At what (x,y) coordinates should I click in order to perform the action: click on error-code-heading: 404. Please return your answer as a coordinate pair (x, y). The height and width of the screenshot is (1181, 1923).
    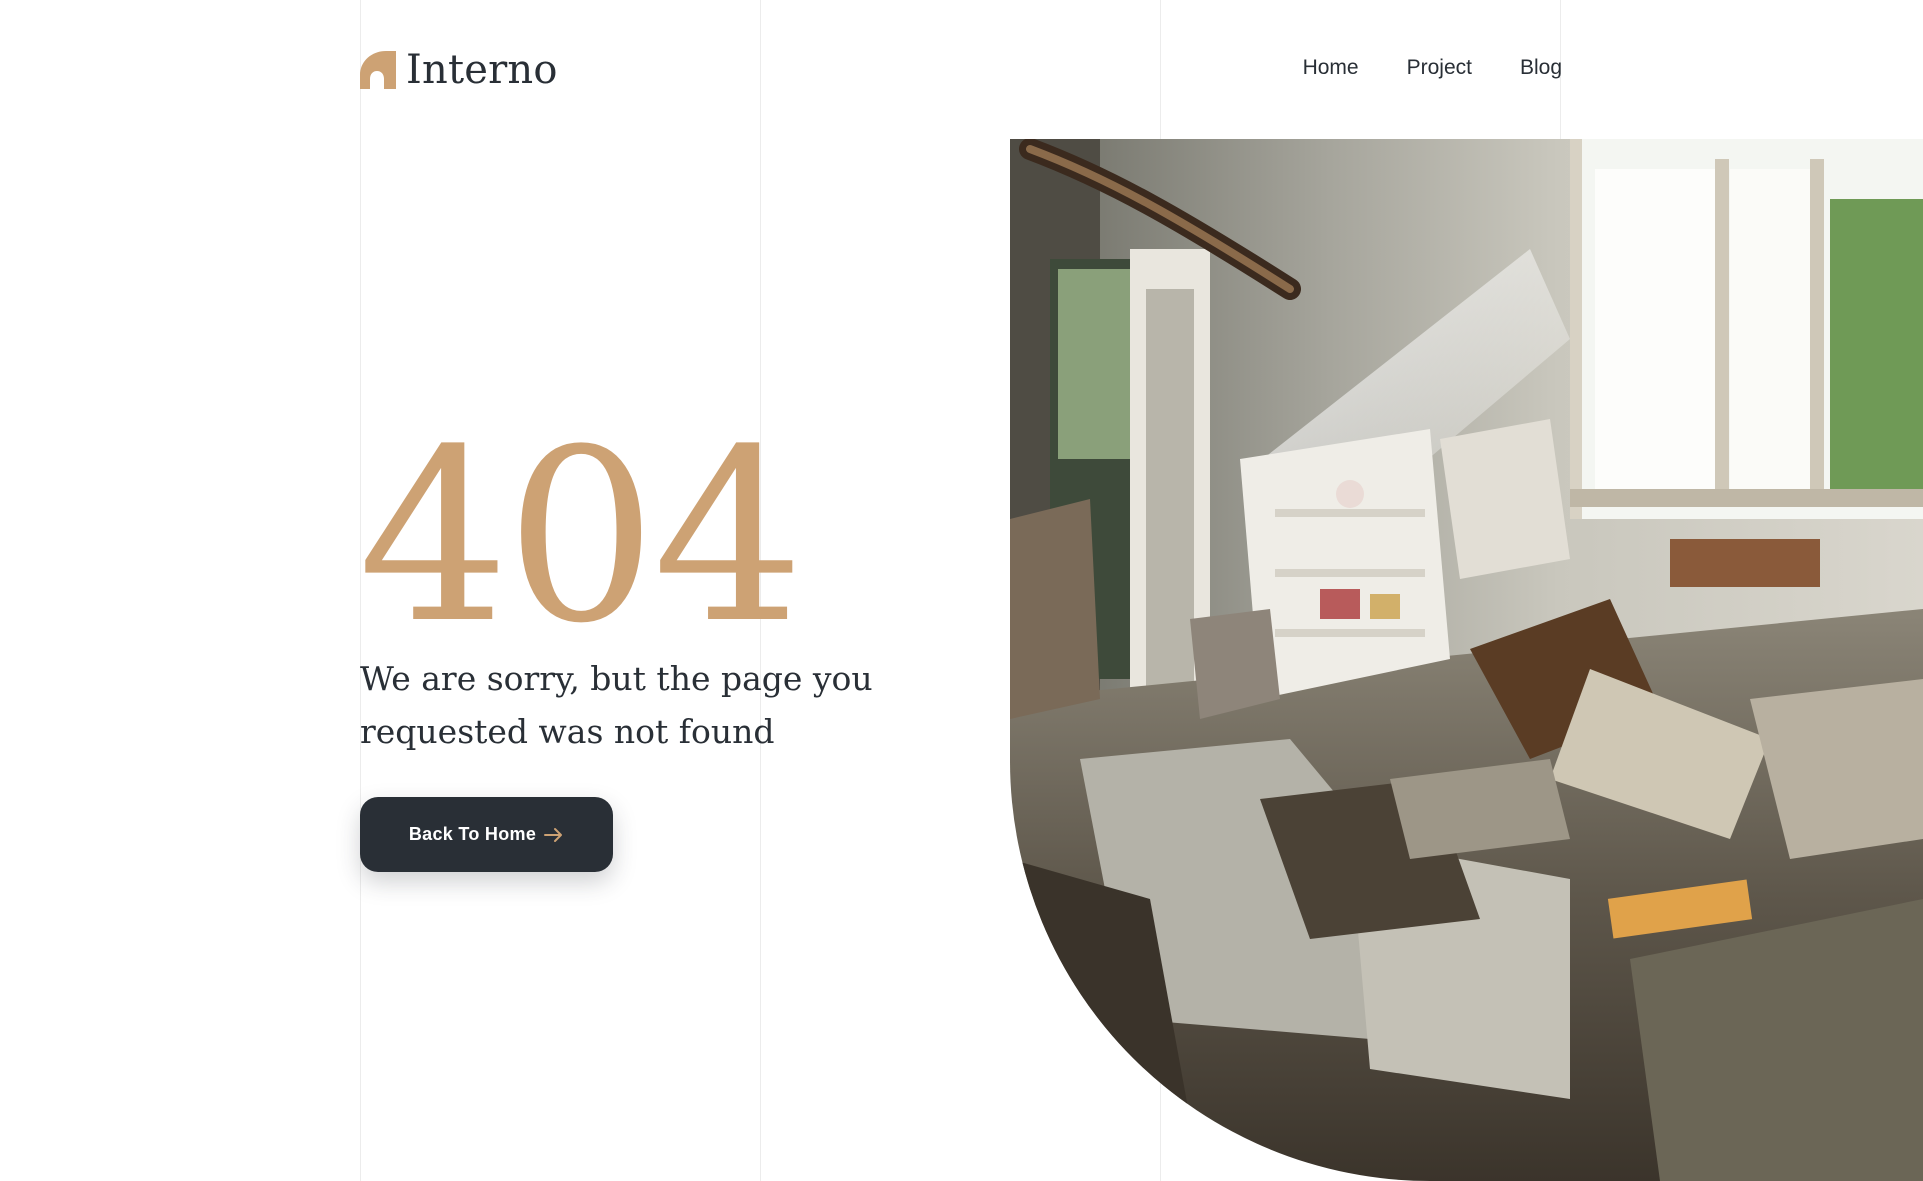
    Looking at the image, I should click on (581, 537).